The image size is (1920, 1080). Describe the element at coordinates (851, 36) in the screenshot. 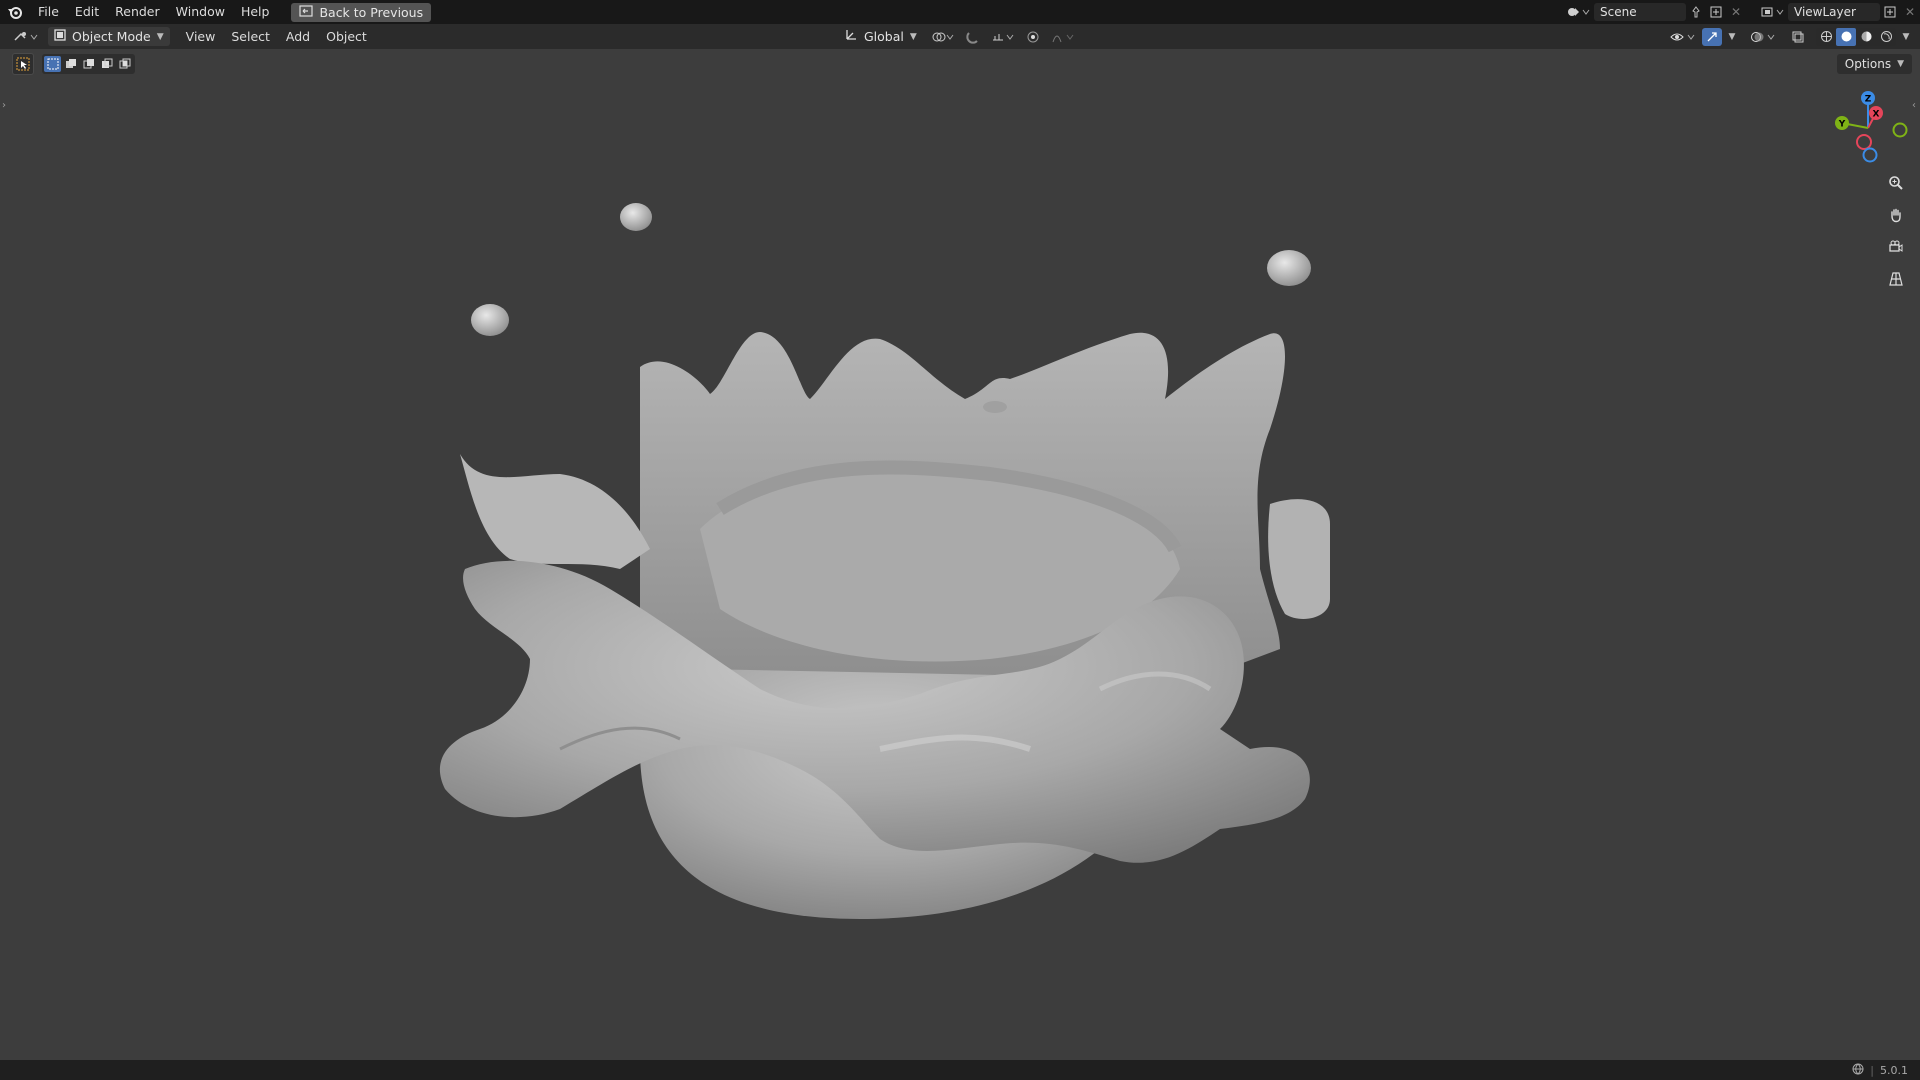

I see `orientation-icon` at that location.